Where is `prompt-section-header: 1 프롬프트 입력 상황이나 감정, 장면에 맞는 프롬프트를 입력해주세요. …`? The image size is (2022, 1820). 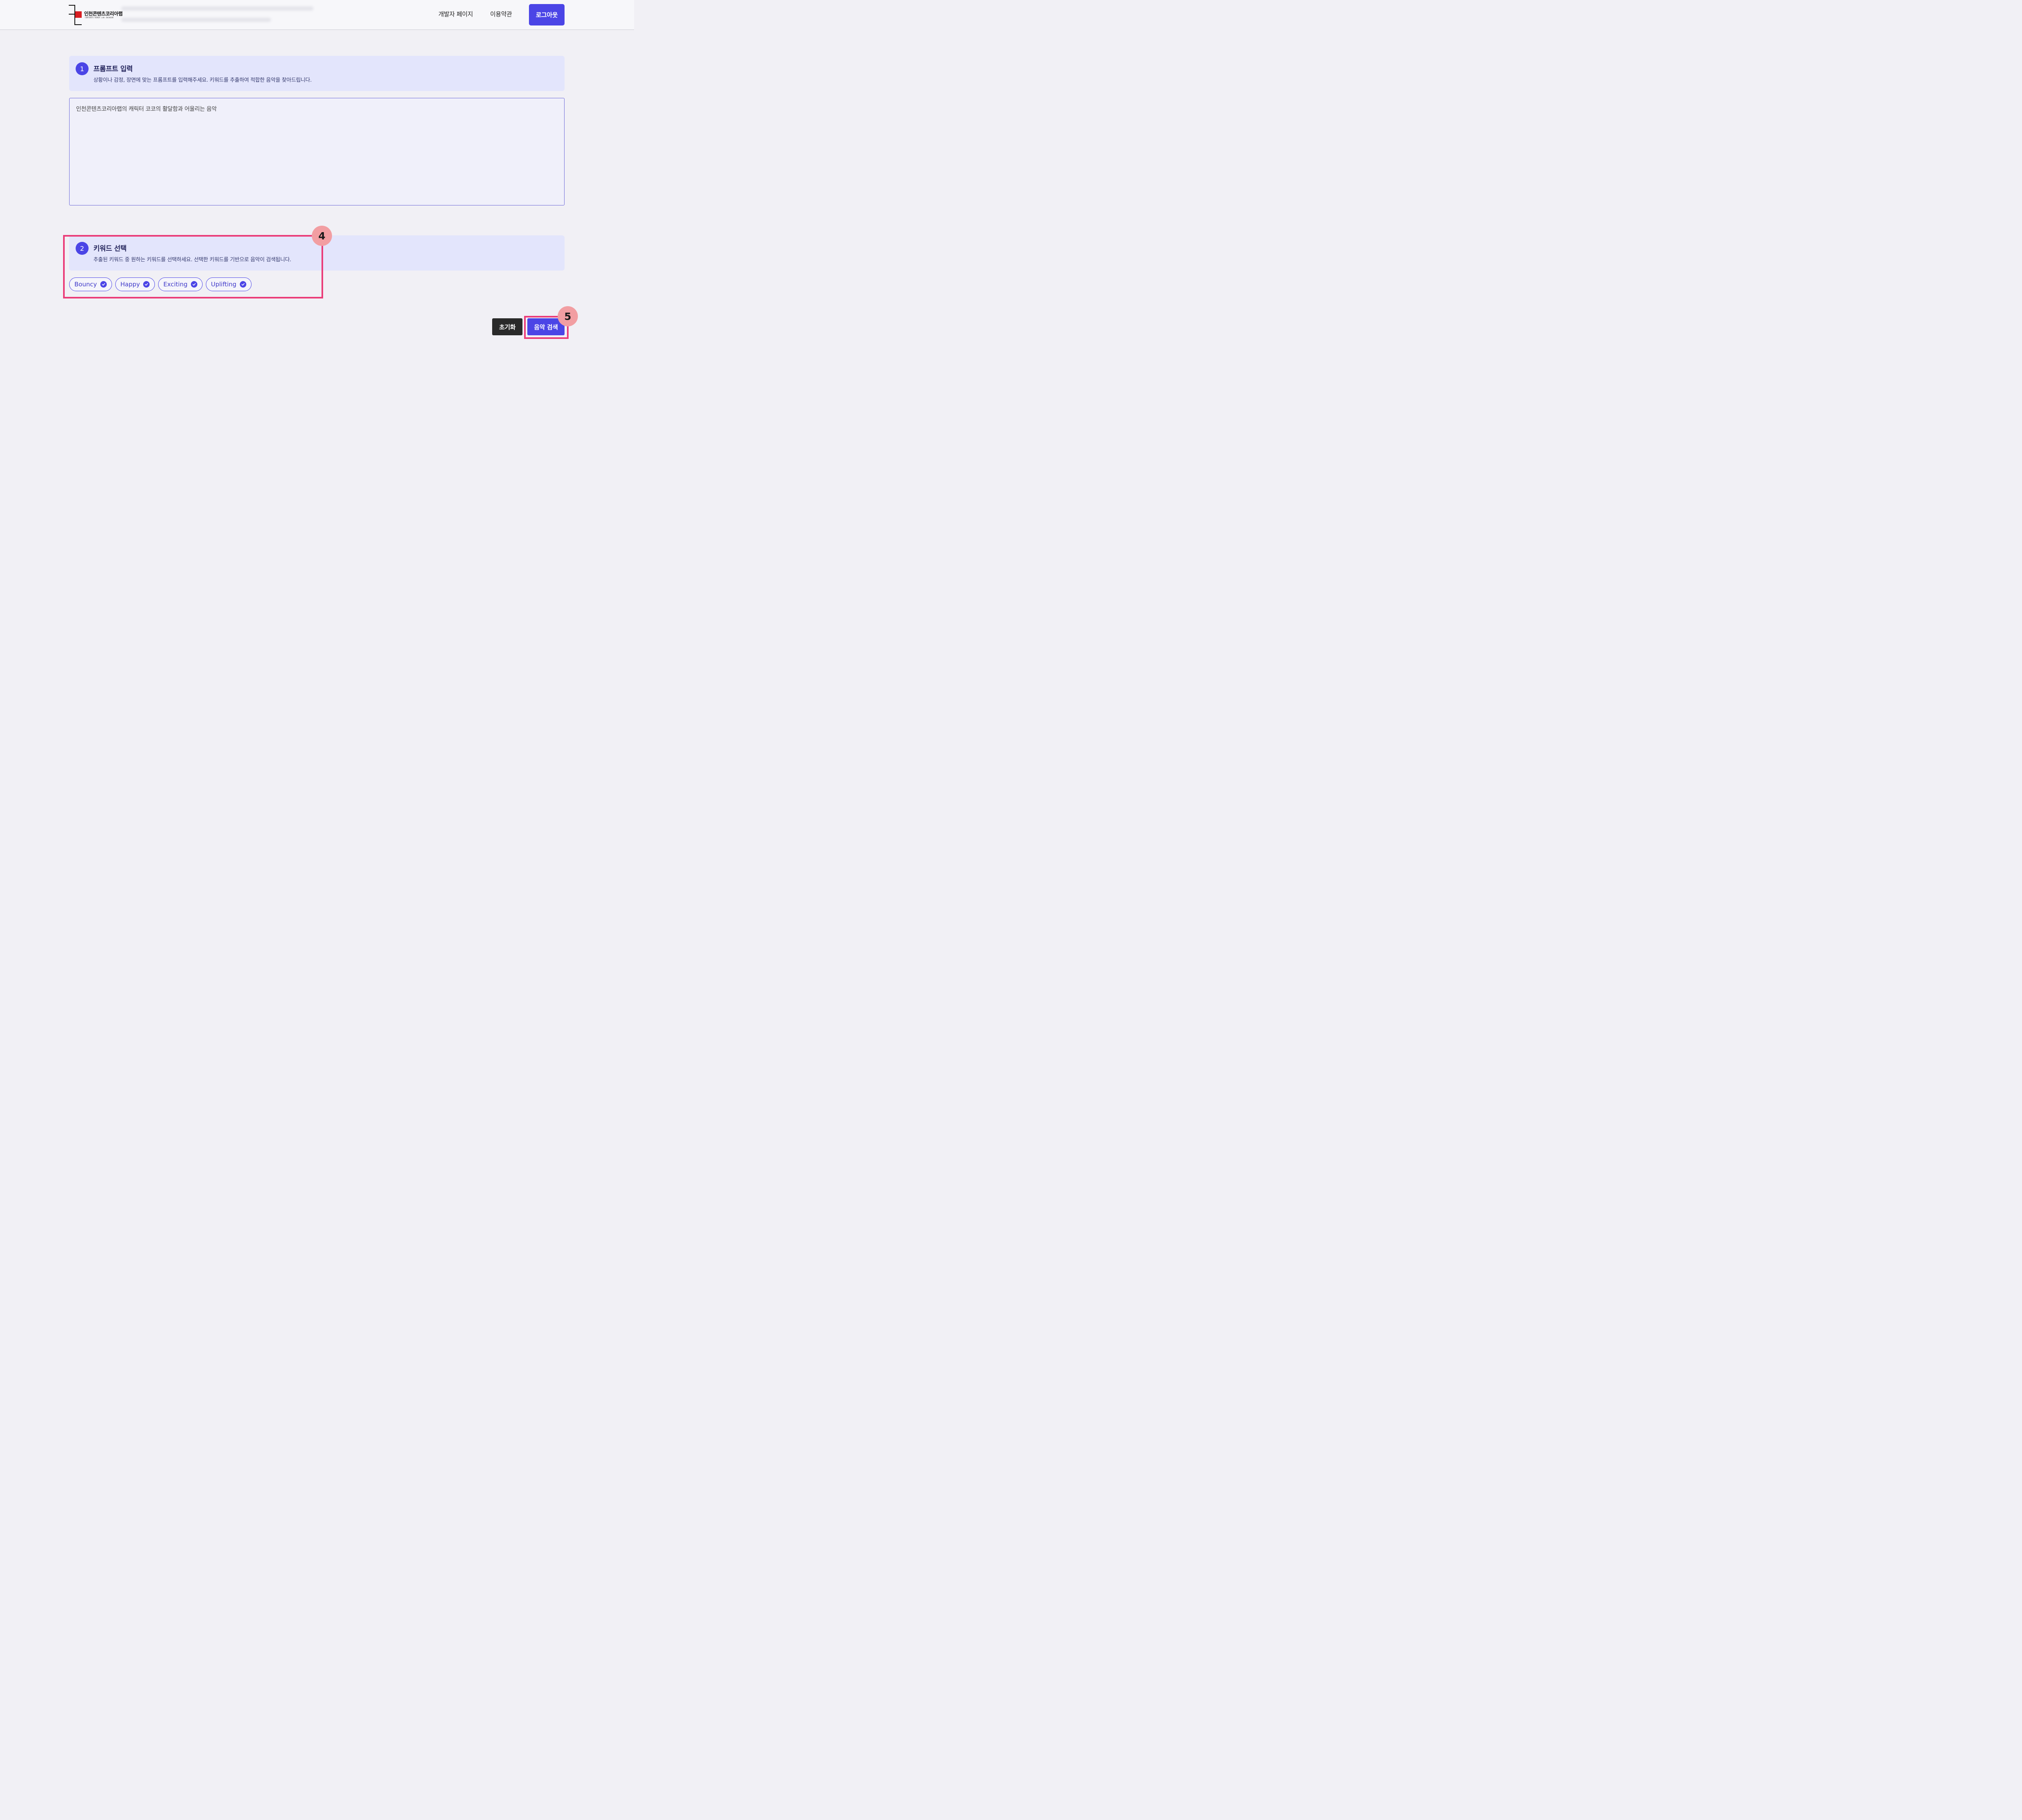
prompt-section-header: 1 프롬프트 입력 상황이나 감정, 장면에 맞는 프롬프트를 입력해주세요. … is located at coordinates (317, 73).